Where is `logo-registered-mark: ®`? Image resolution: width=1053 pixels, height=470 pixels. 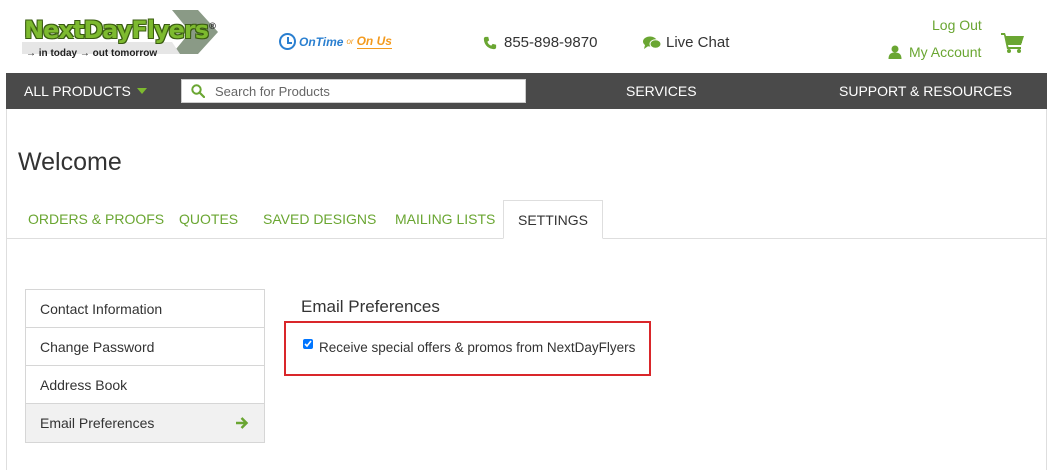 logo-registered-mark: ® is located at coordinates (212, 27).